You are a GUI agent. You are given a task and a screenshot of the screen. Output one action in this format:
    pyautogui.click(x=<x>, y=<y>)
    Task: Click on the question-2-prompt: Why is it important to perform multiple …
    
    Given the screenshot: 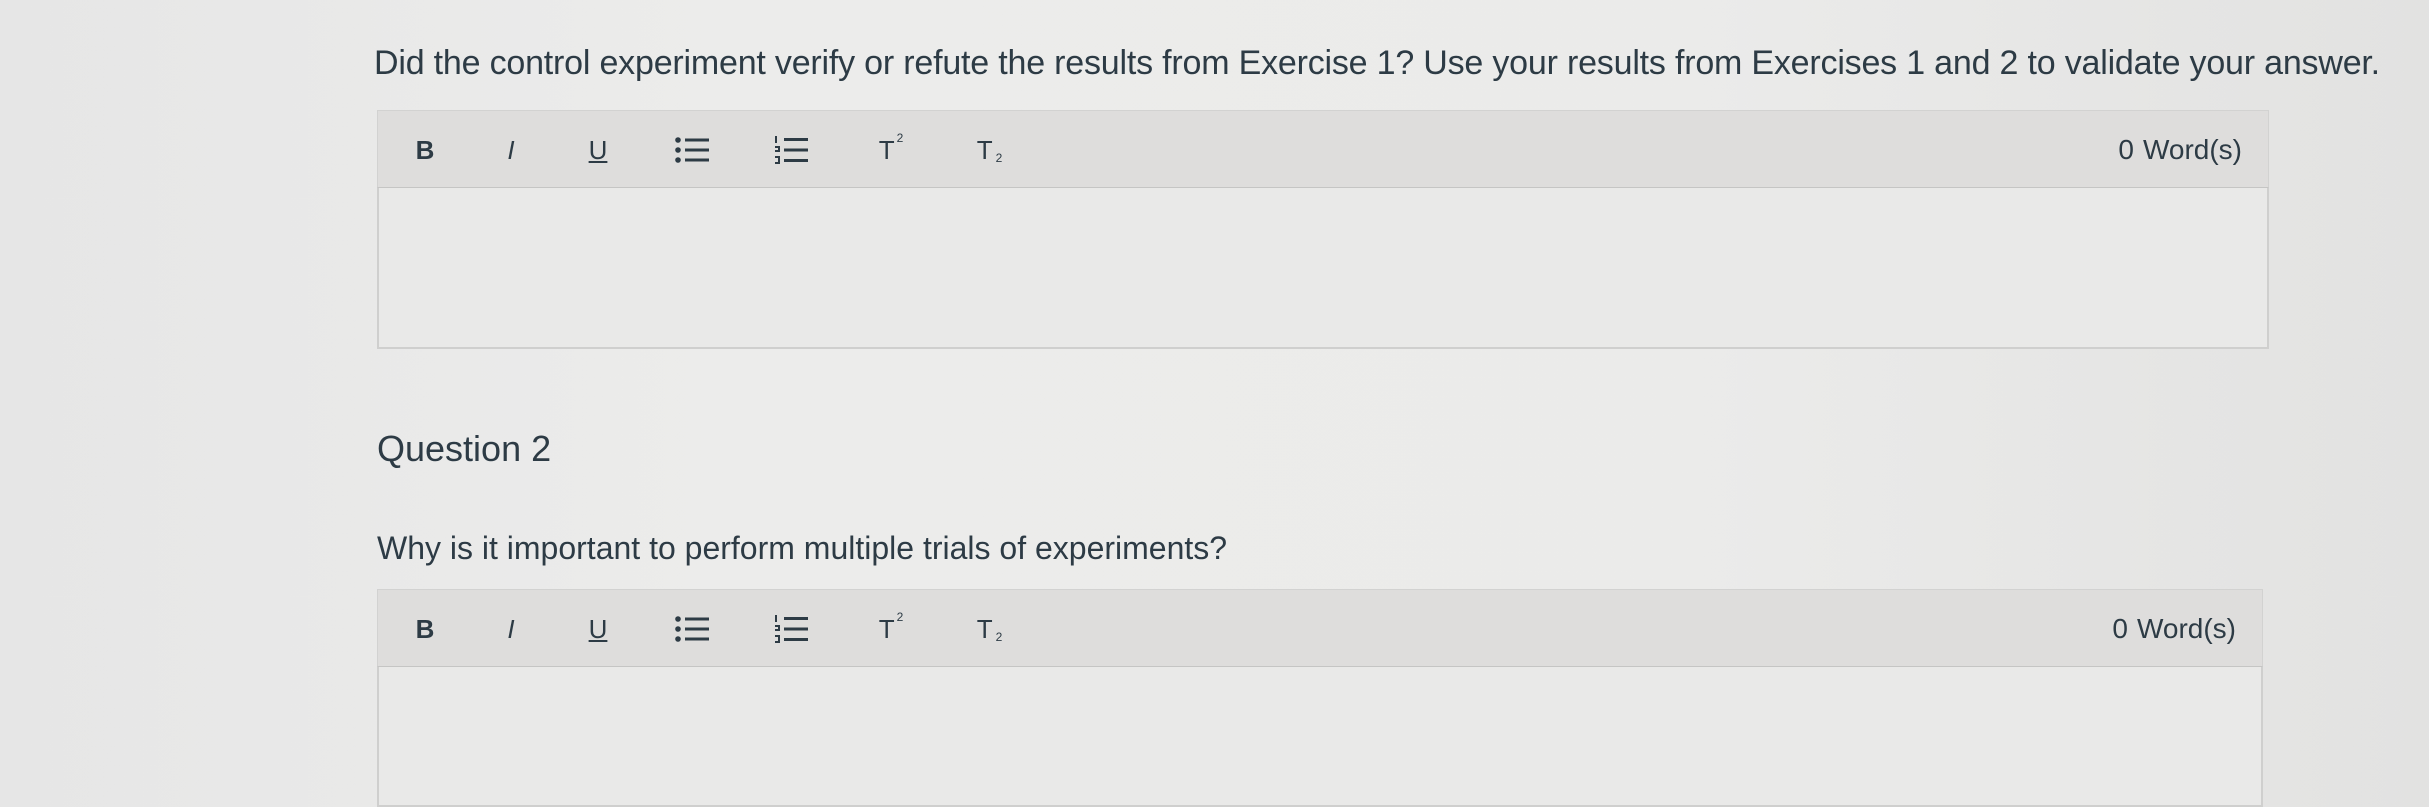 What is the action you would take?
    pyautogui.click(x=802, y=548)
    